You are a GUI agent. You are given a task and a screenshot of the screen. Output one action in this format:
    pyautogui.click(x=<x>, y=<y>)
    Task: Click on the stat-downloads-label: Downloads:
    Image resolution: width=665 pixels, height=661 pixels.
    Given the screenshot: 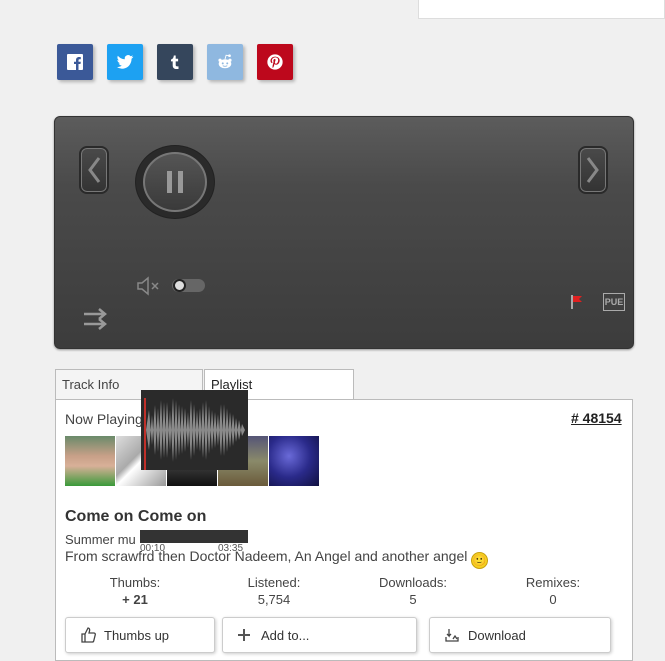 What is the action you would take?
    pyautogui.click(x=413, y=582)
    